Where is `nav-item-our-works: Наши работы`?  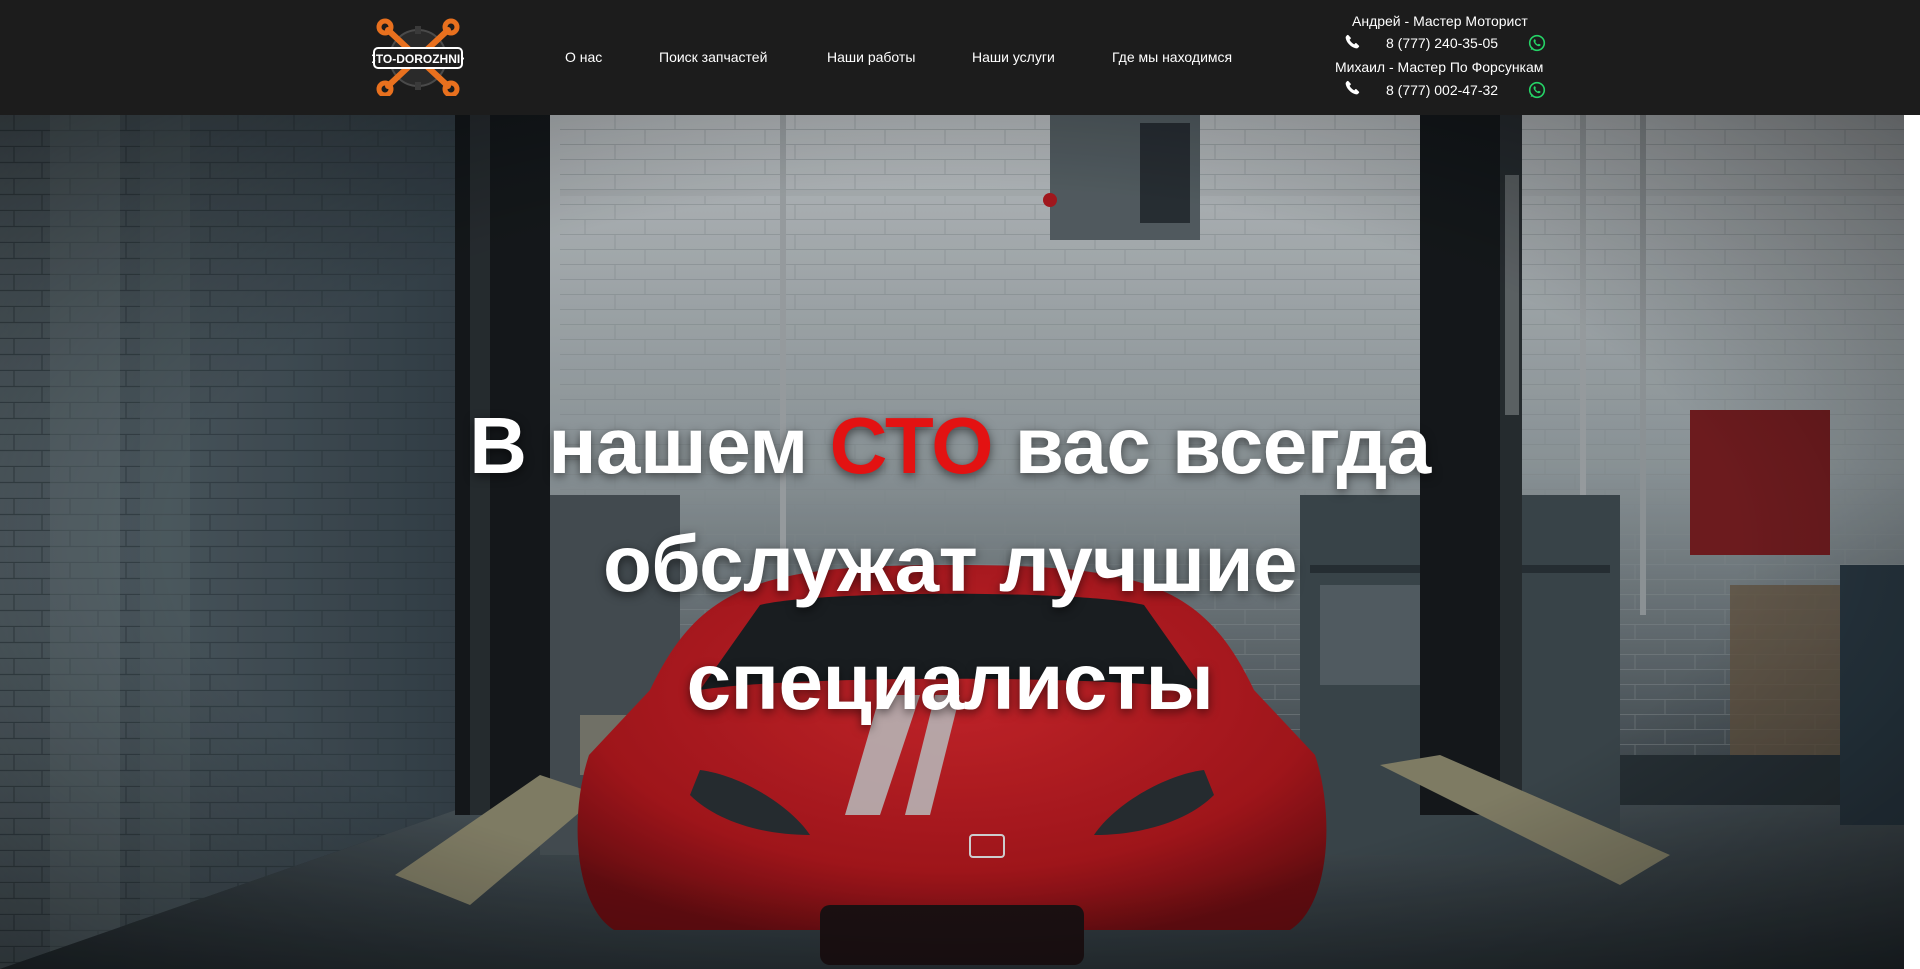
nav-item-our-works: Наши работы is located at coordinates (871, 57).